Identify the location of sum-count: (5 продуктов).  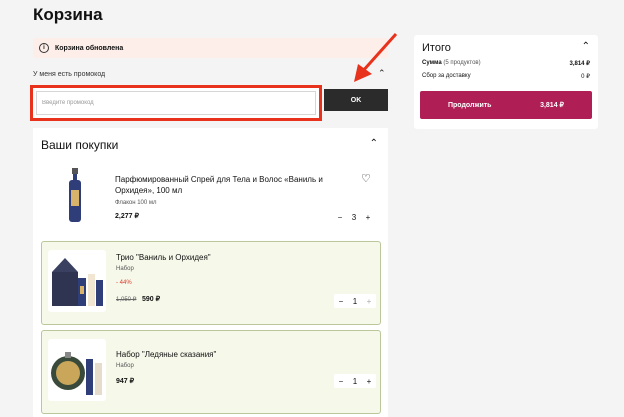
(462, 63).